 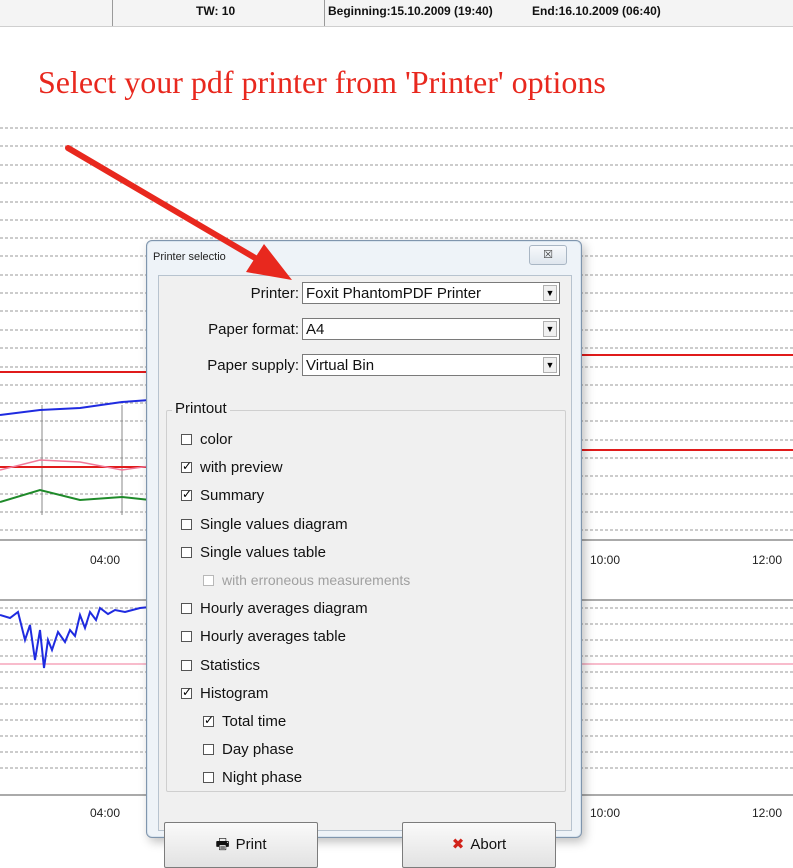 What do you see at coordinates (253, 329) in the screenshot?
I see `paper-format-label: Paper format:` at bounding box center [253, 329].